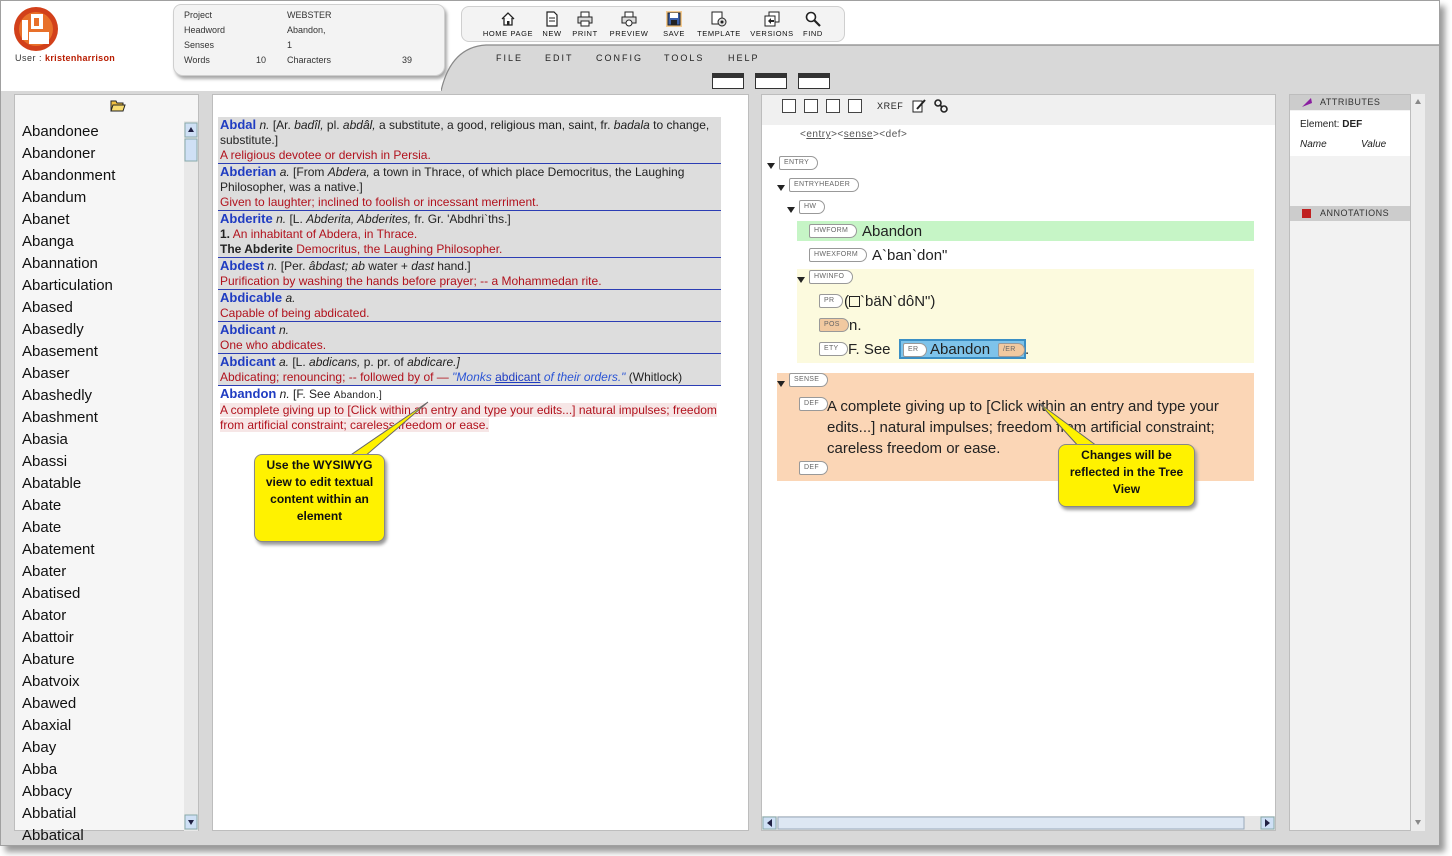  What do you see at coordinates (809, 380) in the screenshot?
I see `tag-sense: SENSE` at bounding box center [809, 380].